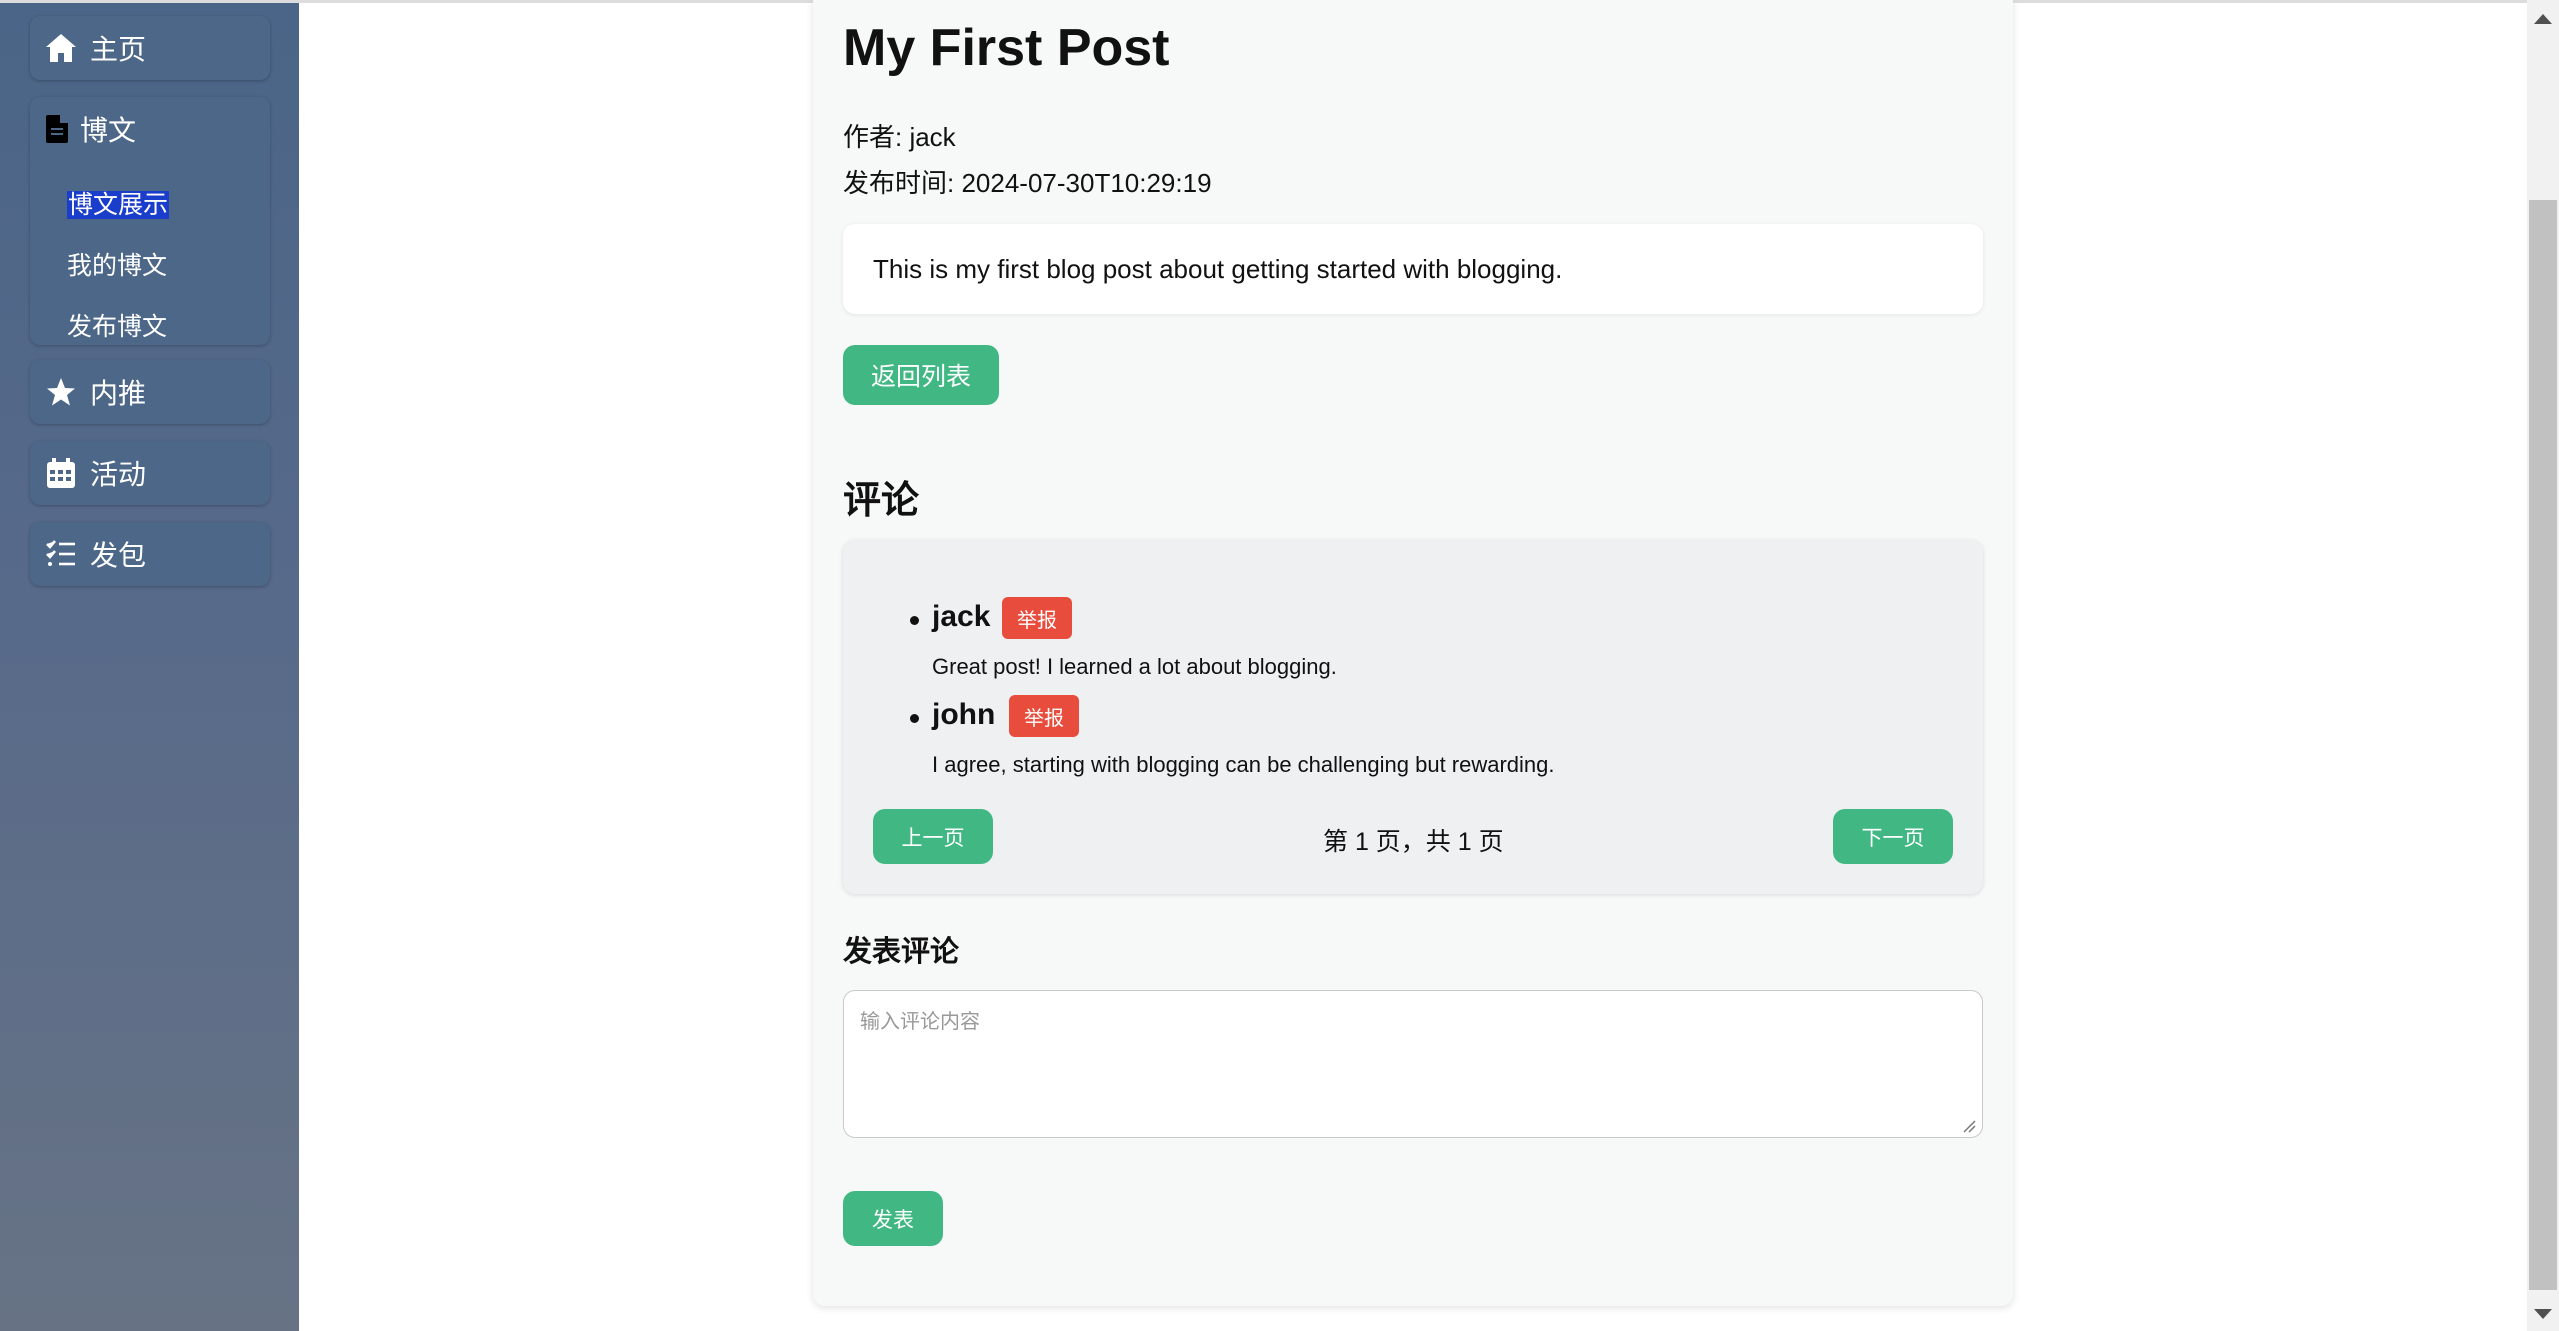  I want to click on nav-group-blog: 博文 博文展示 我的博文 发布博文, so click(150, 221).